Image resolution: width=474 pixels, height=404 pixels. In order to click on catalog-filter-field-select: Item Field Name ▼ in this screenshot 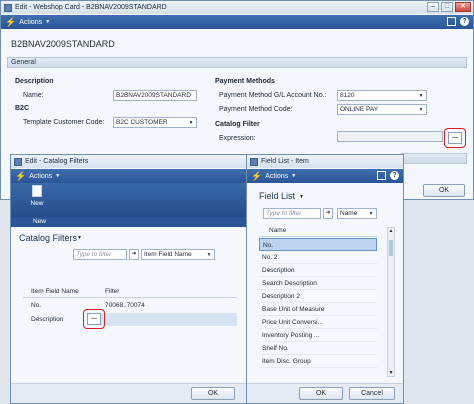, I will do `click(178, 254)`.